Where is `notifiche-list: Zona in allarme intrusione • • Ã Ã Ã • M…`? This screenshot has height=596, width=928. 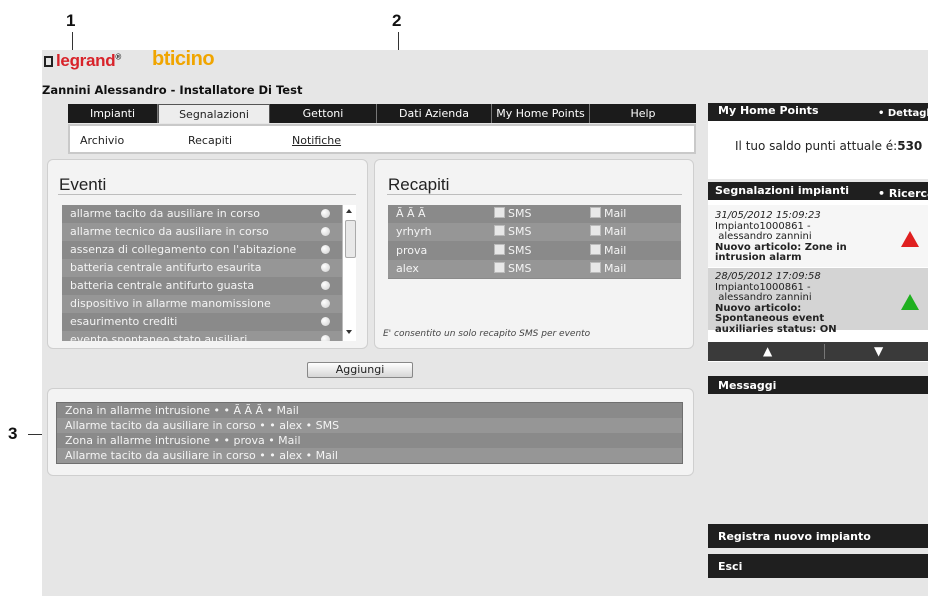
notifiche-list: Zona in allarme intrusione • • Ã Ã Ã • M… is located at coordinates (369, 433).